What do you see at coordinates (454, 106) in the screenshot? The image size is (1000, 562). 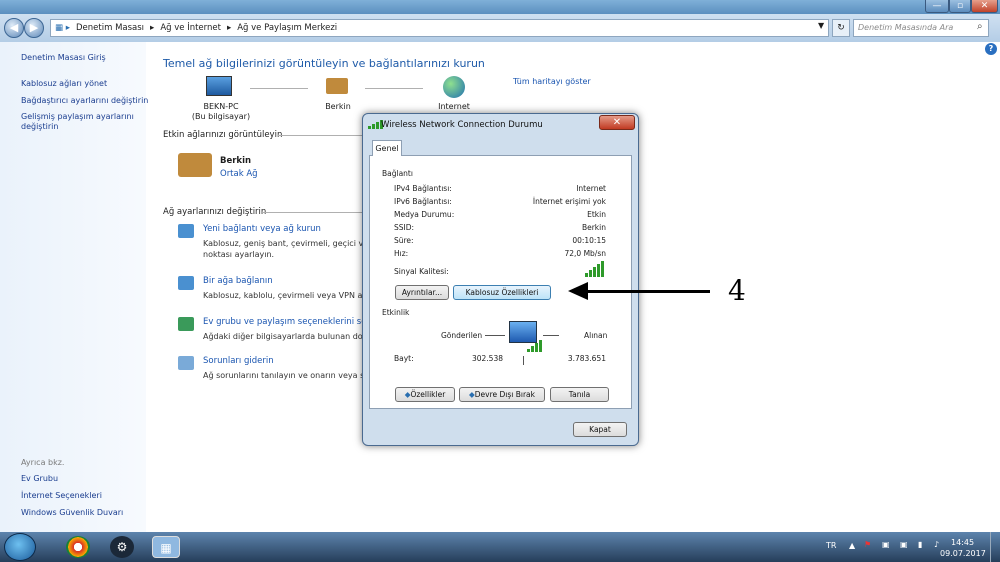 I see `node-internet-name: Internet` at bounding box center [454, 106].